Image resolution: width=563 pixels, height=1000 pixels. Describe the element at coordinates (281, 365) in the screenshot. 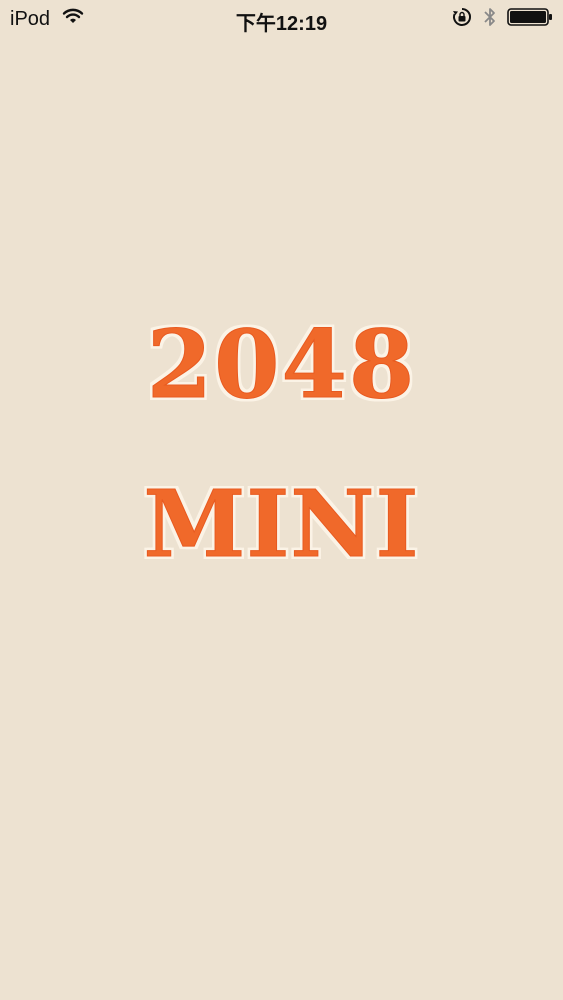

I see `title-2048: 2048` at that location.